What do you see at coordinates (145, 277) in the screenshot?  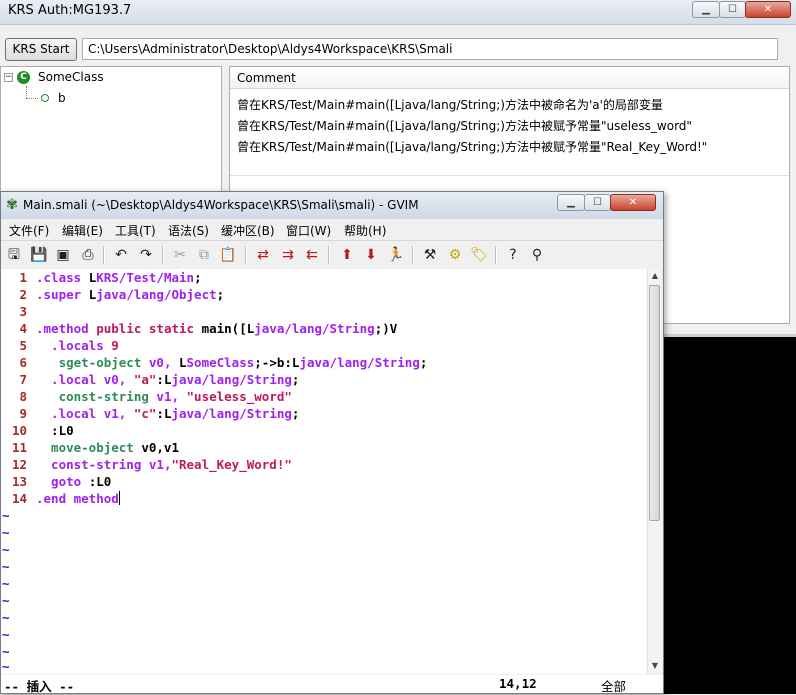 I see `type-token: KRS/Test/Main` at bounding box center [145, 277].